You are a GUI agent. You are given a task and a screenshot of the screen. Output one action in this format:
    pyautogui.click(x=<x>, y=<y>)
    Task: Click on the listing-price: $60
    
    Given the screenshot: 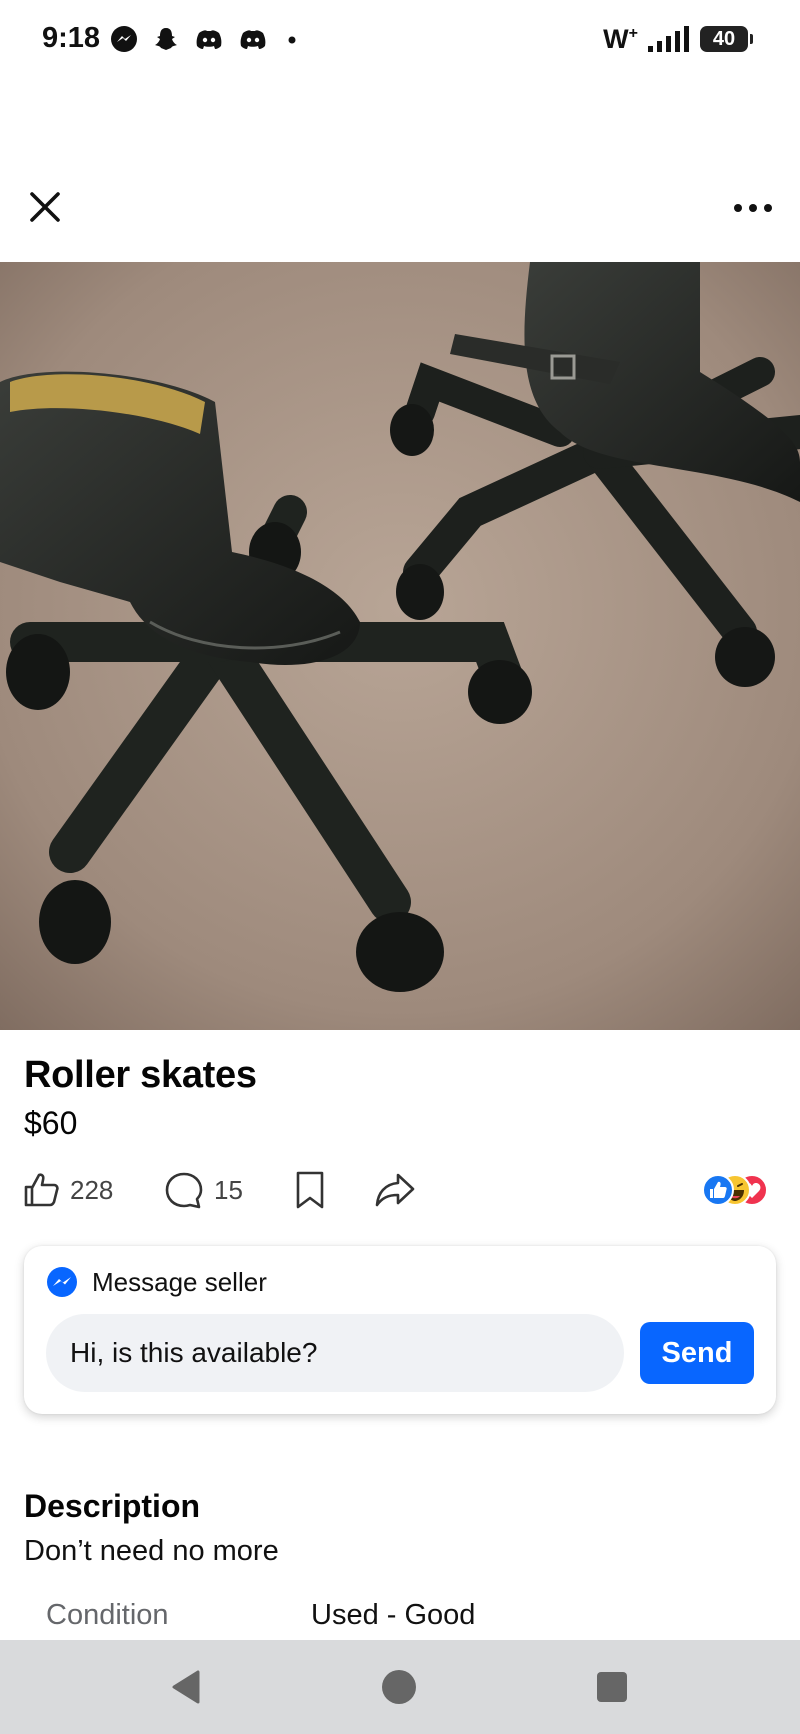 What is the action you would take?
    pyautogui.click(x=51, y=1123)
    